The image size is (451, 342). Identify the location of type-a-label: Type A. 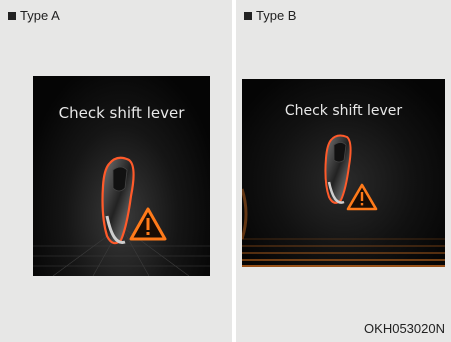
(40, 15).